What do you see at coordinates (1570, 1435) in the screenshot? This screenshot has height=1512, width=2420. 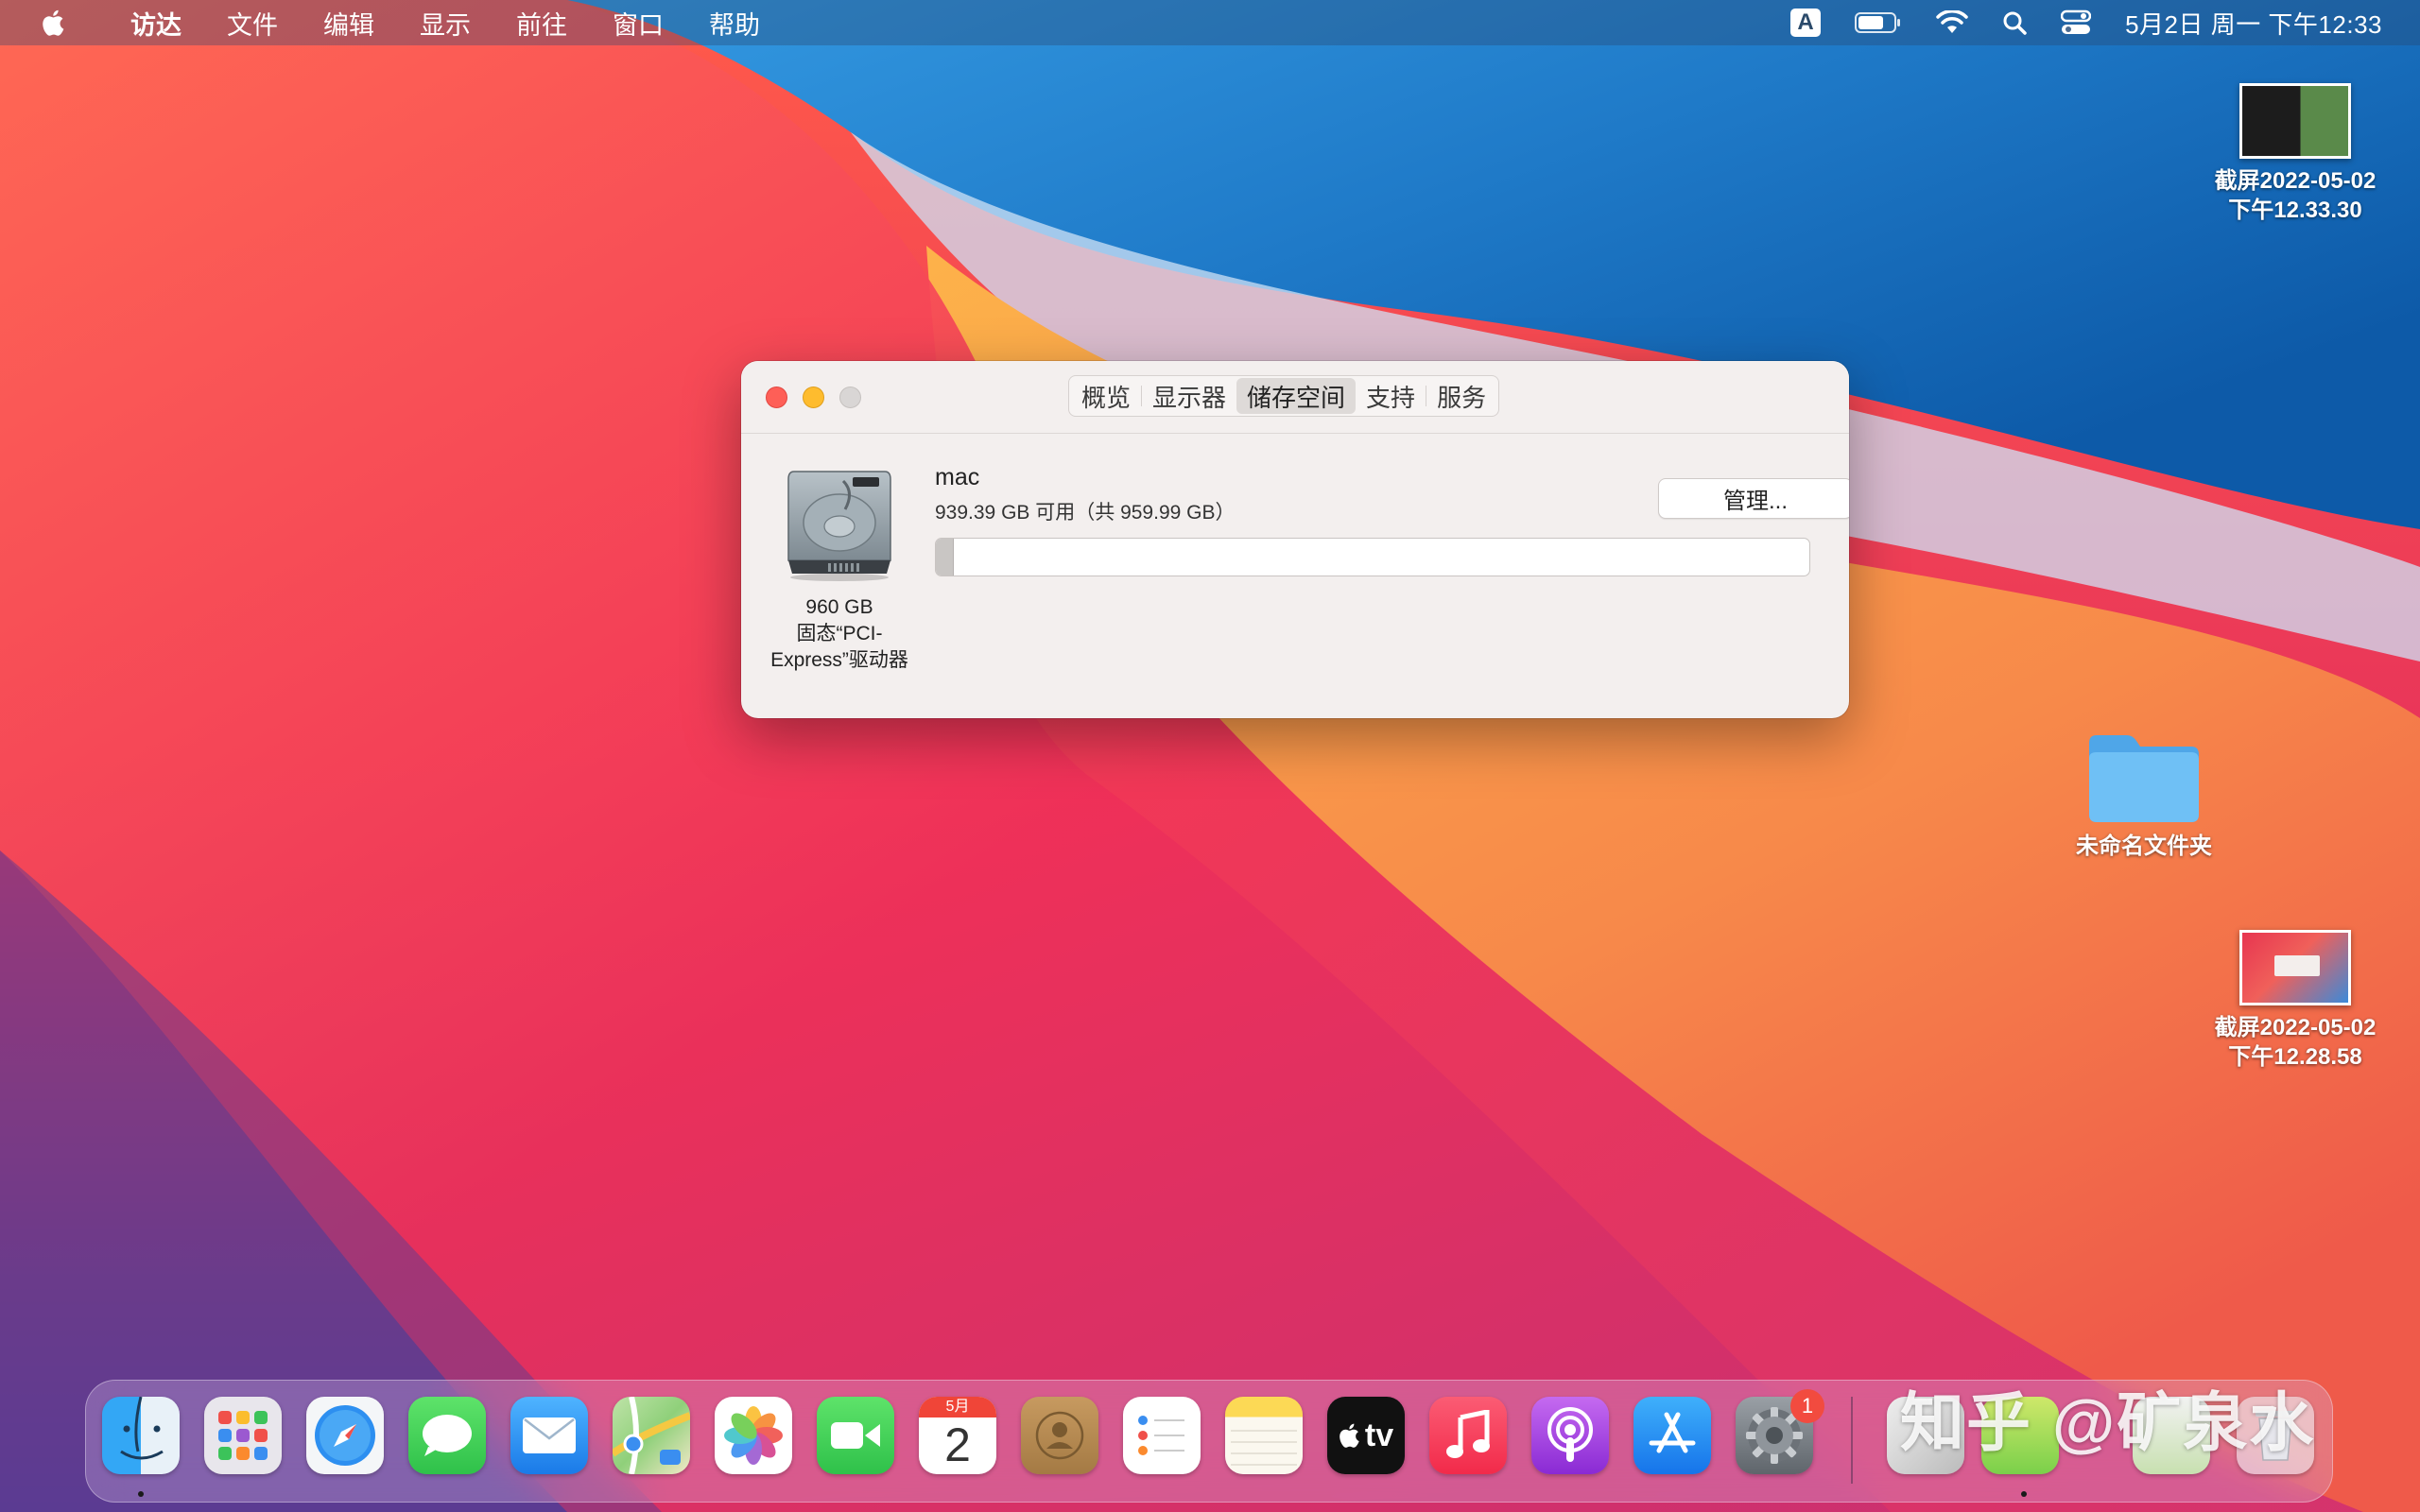 I see `dock-podcasts-icon` at bounding box center [1570, 1435].